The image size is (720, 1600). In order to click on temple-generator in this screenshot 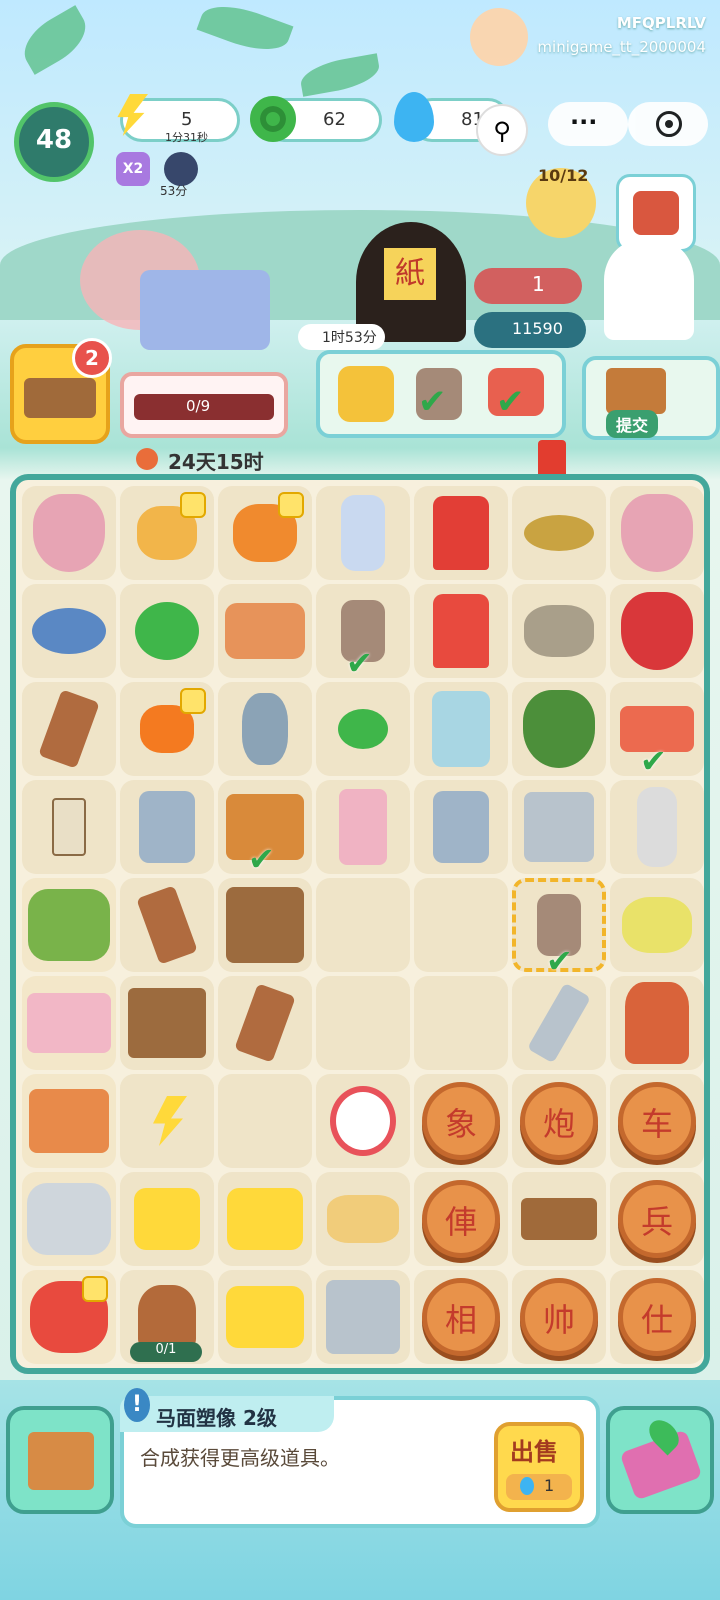, I will do `click(69, 1121)`.